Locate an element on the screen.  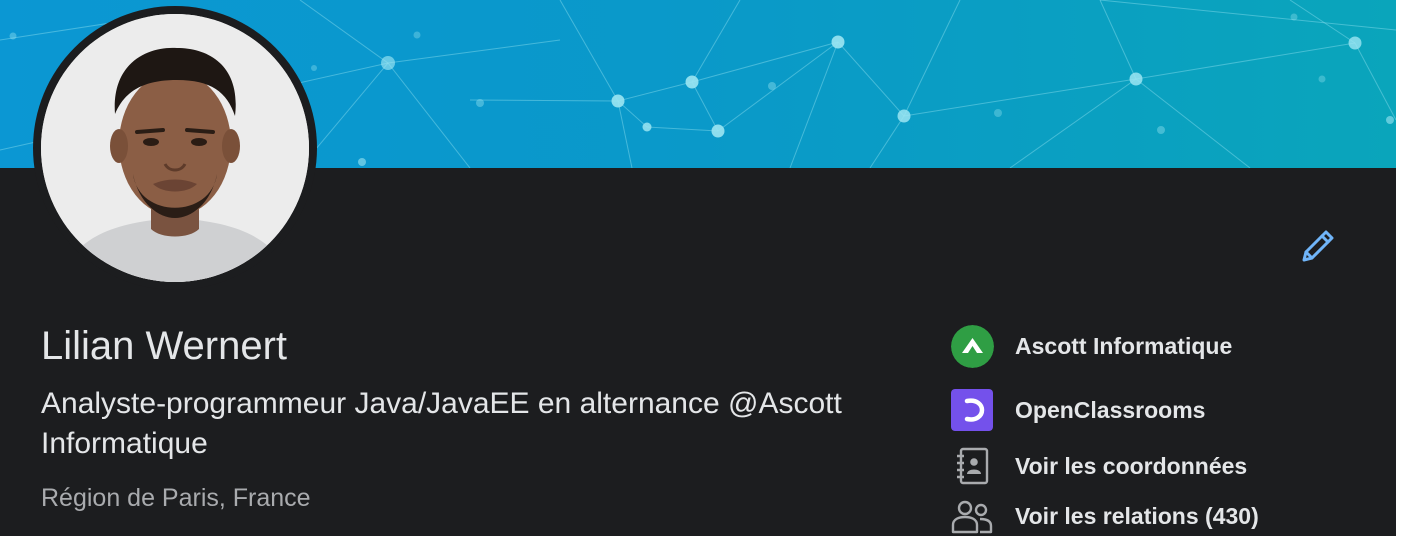
sidebar-item-ascott-informatique: Ascott Informatique is located at coordinates (1091, 346).